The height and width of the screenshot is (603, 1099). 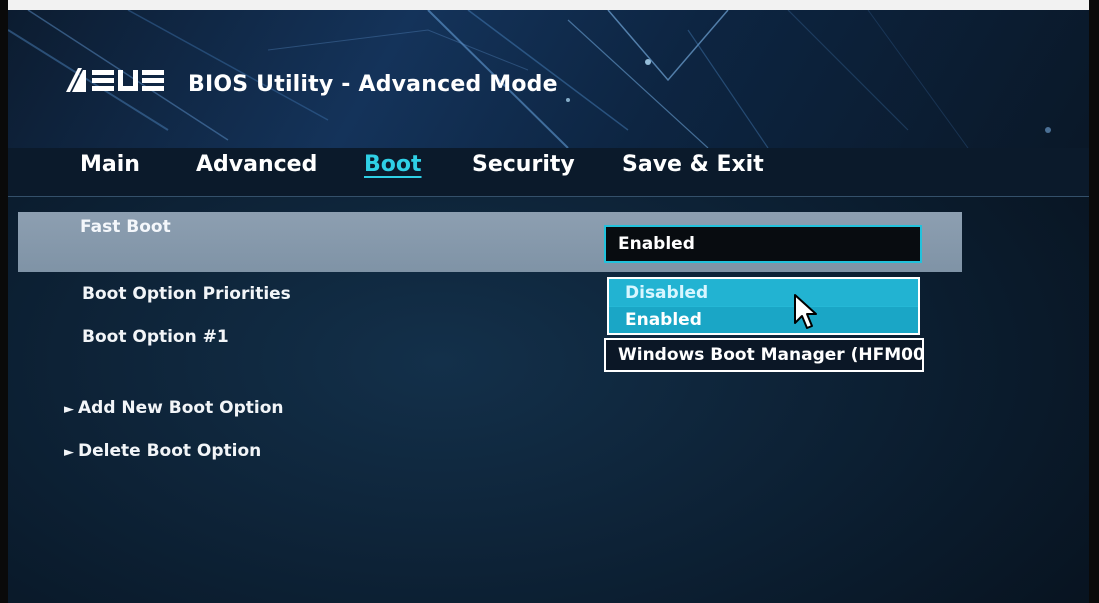 I want to click on tab-advanced: Advanced, so click(x=256, y=164).